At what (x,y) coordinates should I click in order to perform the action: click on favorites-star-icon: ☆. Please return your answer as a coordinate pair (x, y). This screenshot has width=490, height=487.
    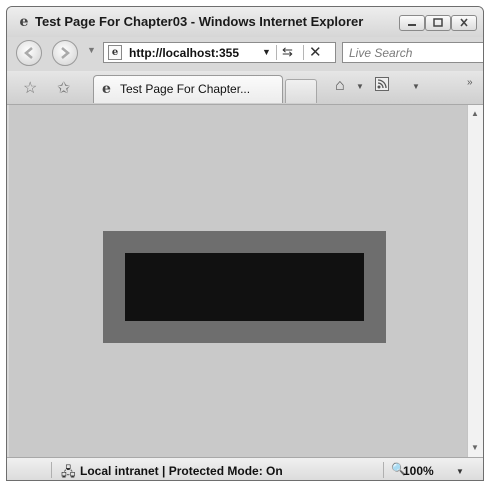
    Looking at the image, I should click on (30, 88).